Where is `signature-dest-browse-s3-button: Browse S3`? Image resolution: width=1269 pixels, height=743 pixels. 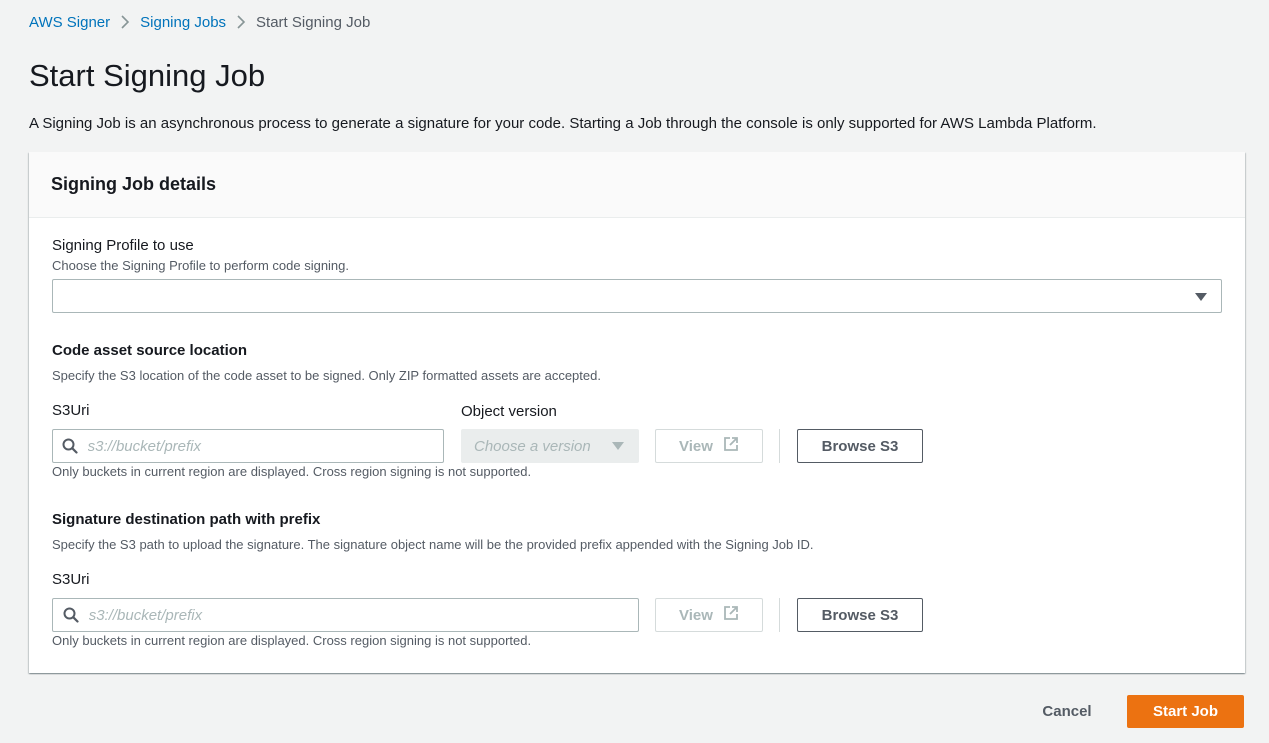 signature-dest-browse-s3-button: Browse S3 is located at coordinates (860, 615).